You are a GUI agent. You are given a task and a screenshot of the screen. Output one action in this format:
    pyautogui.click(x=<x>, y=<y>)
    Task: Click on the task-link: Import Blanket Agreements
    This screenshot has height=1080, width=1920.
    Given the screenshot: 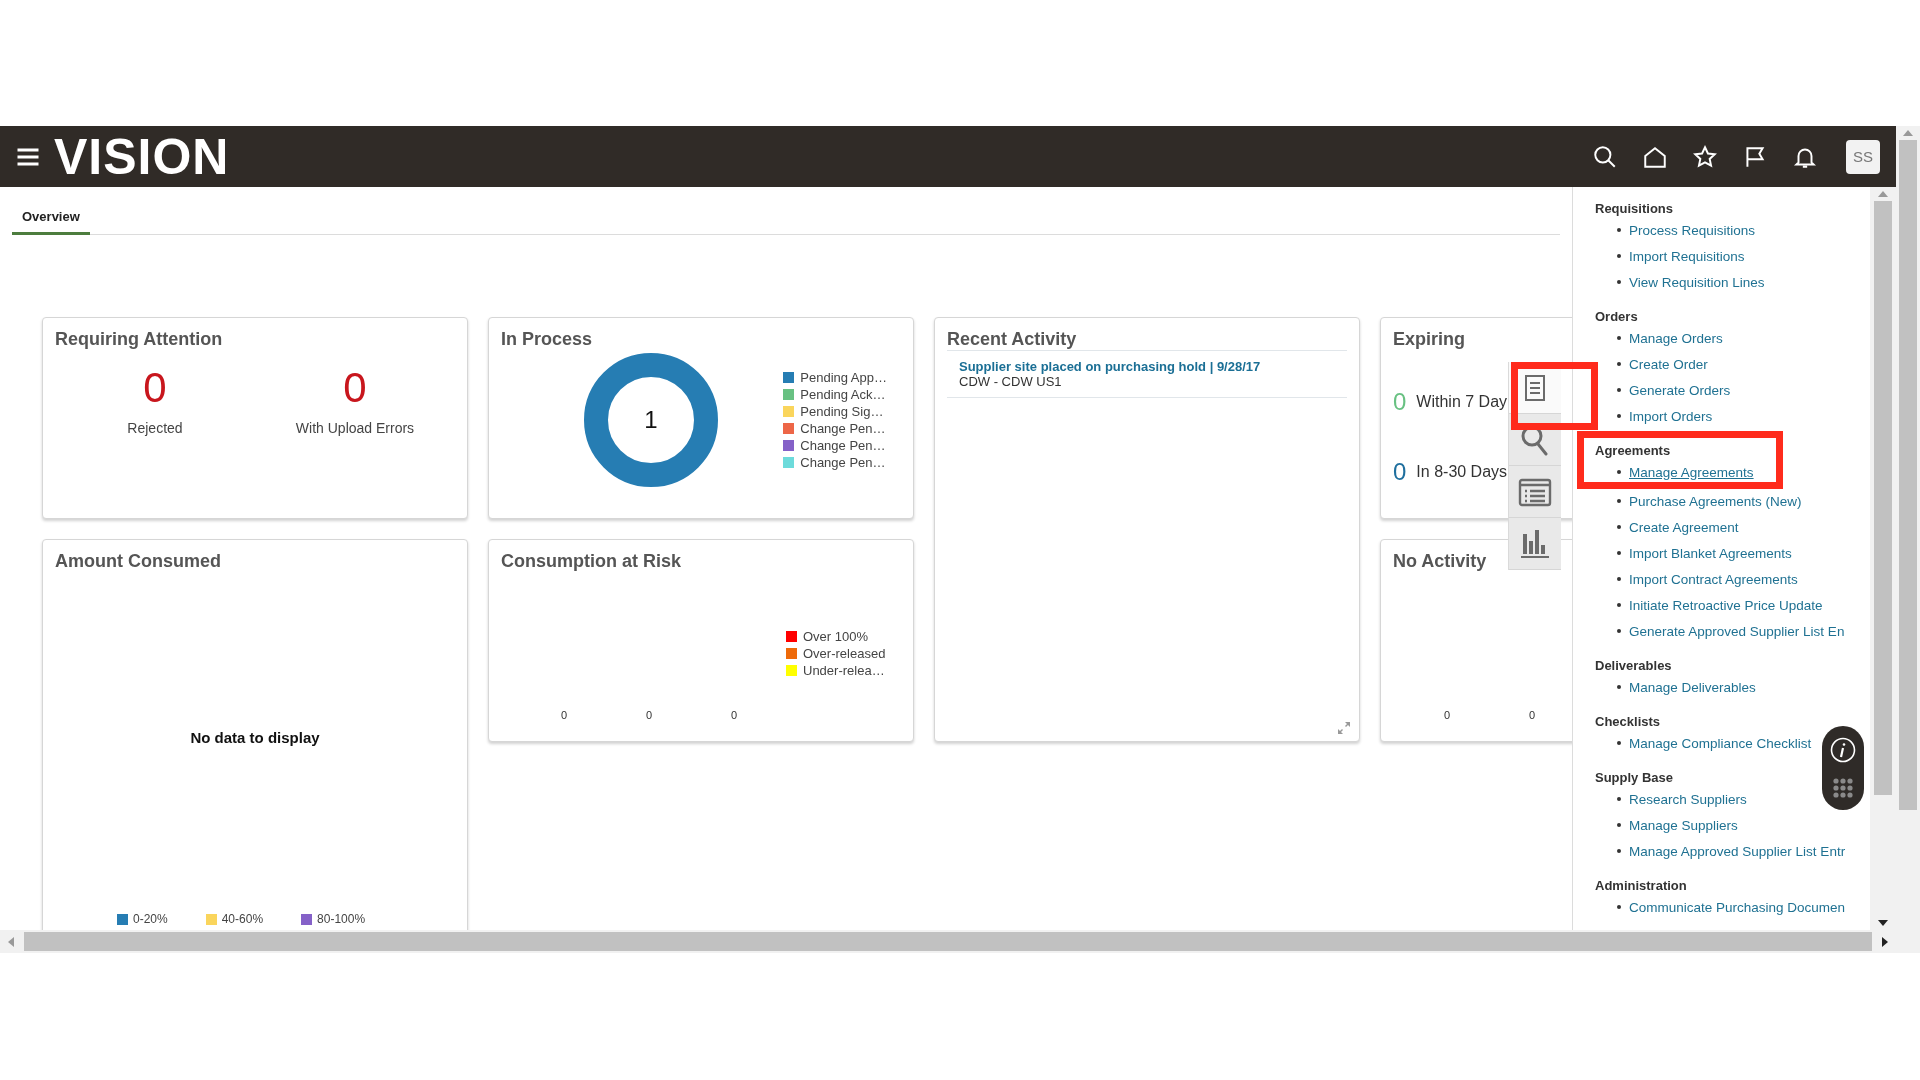 What is the action you would take?
    pyautogui.click(x=1710, y=553)
    